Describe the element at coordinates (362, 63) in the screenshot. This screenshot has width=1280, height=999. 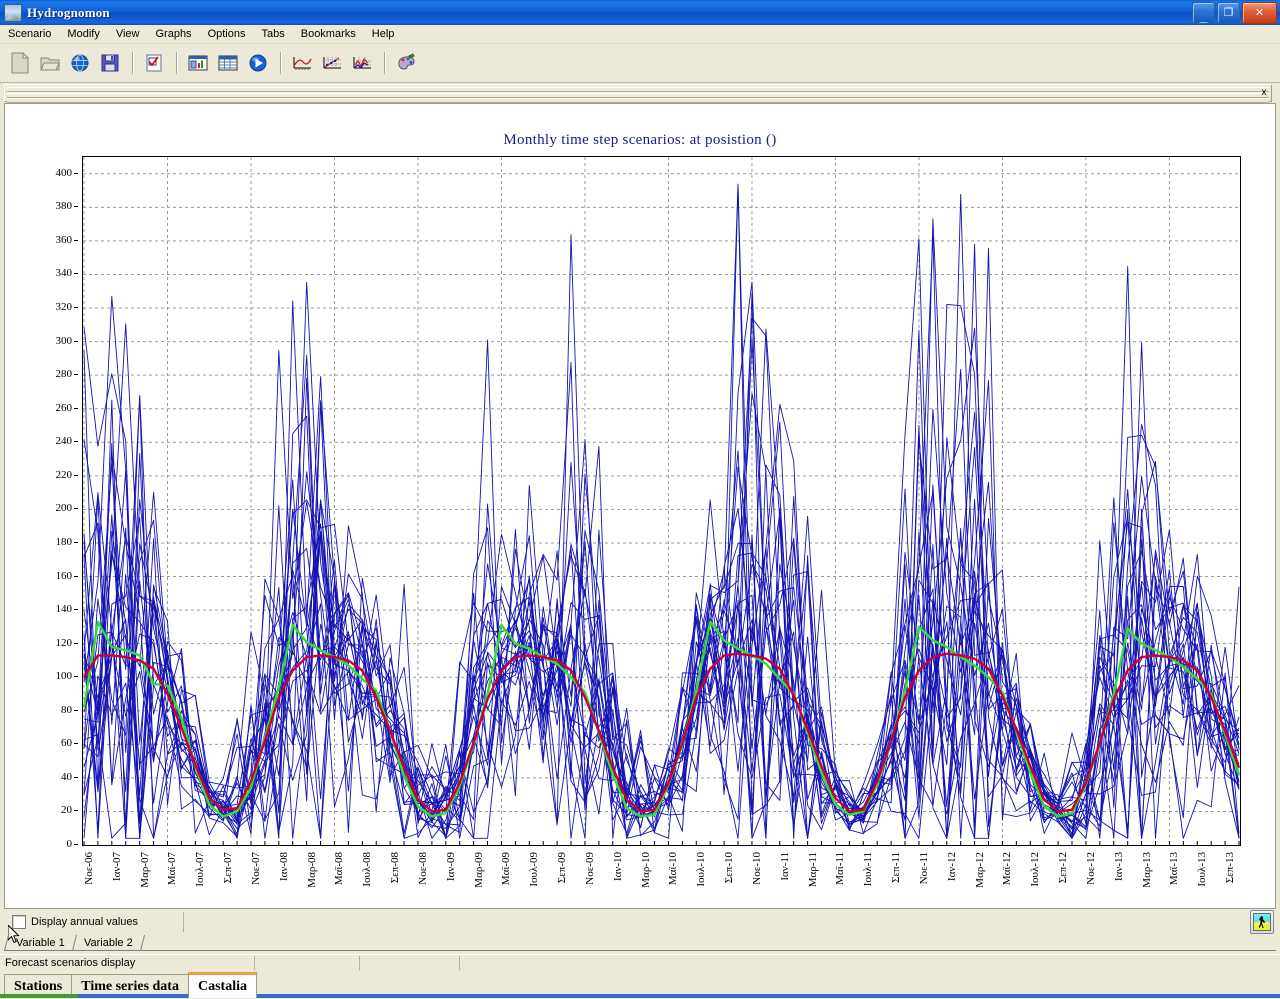
I see `chart-line-icon` at that location.